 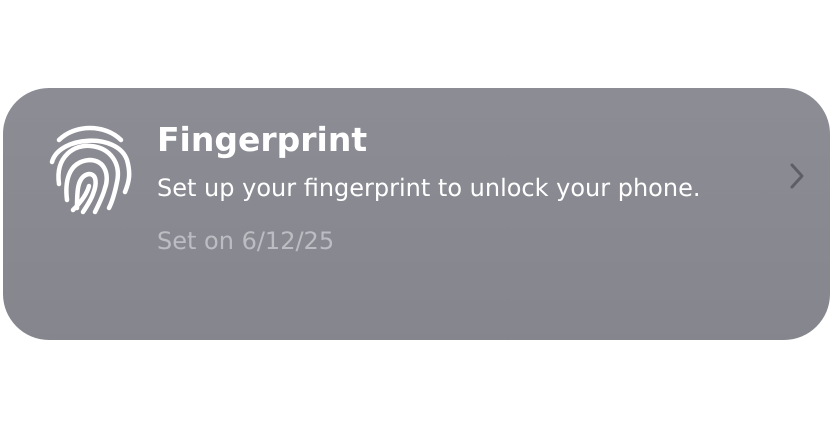 I want to click on card-description: Set up your fingerprint to unlock your phone., so click(x=429, y=188).